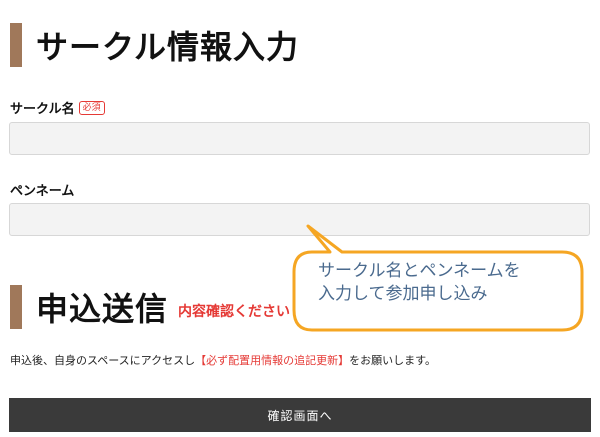 Image resolution: width=600 pixels, height=437 pixels. What do you see at coordinates (272, 360) in the screenshot?
I see `notice-highlight: 【必ず配置用情報の追記更新】` at bounding box center [272, 360].